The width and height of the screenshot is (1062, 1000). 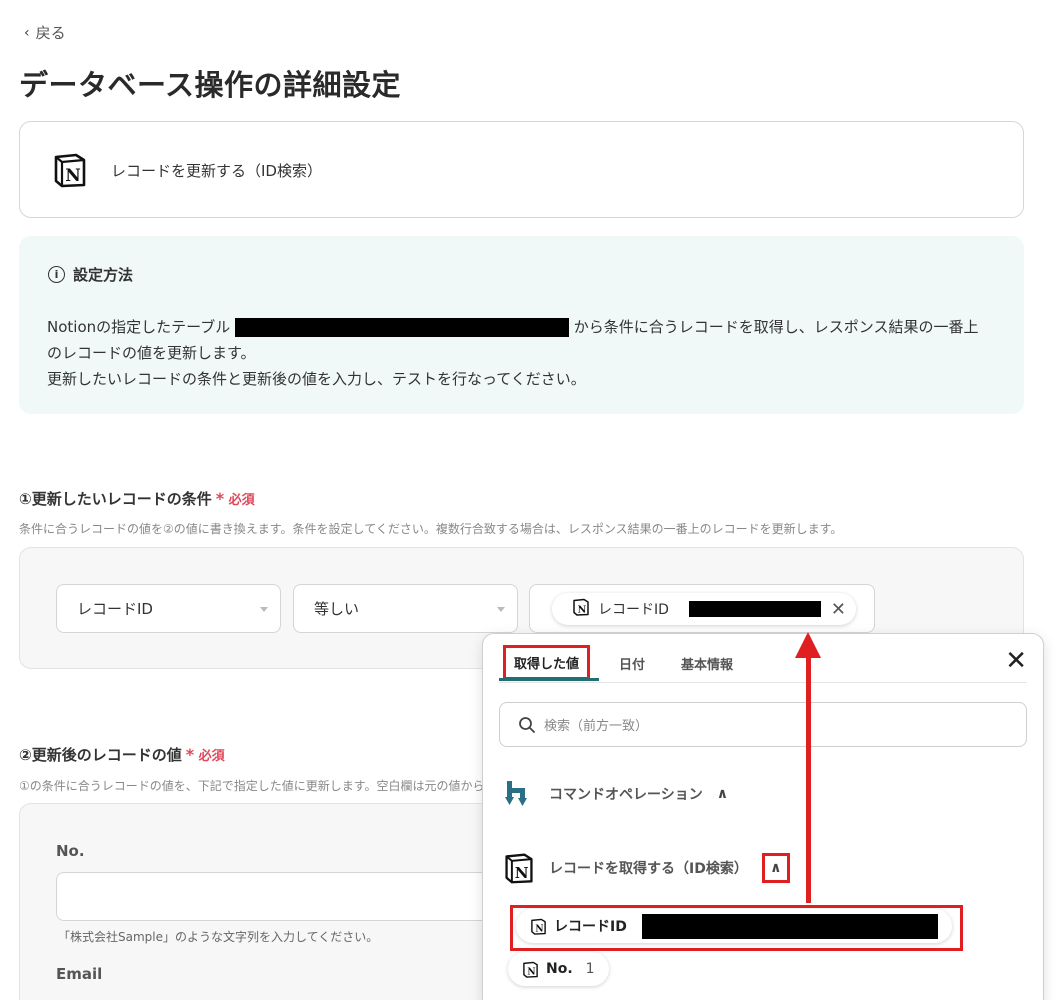 I want to click on yoom-command-icon, so click(x=516, y=793).